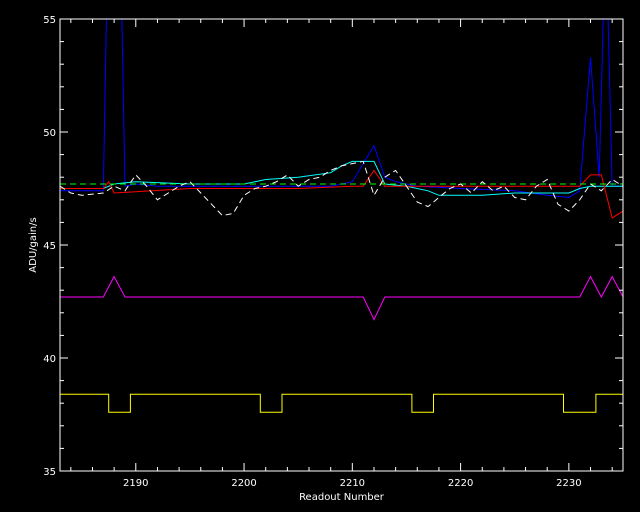  What do you see at coordinates (49, 472) in the screenshot?
I see `y-tick-label: 35` at bounding box center [49, 472].